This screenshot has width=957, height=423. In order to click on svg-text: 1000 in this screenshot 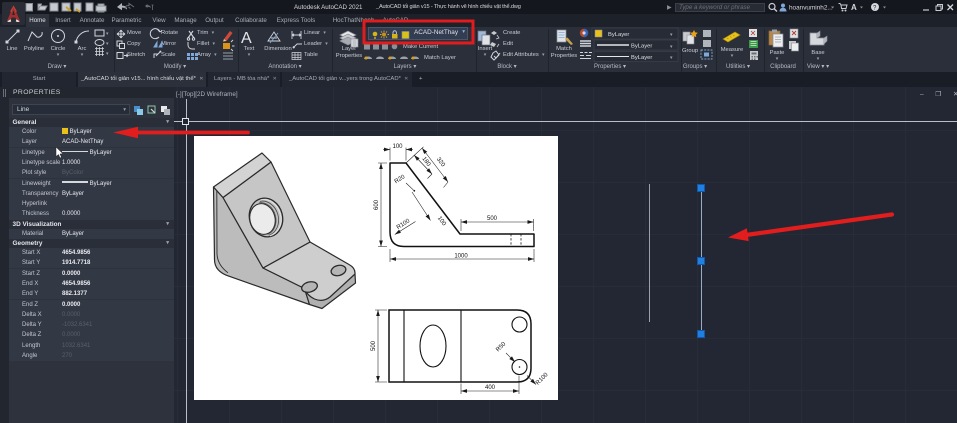, I will do `click(461, 257)`.